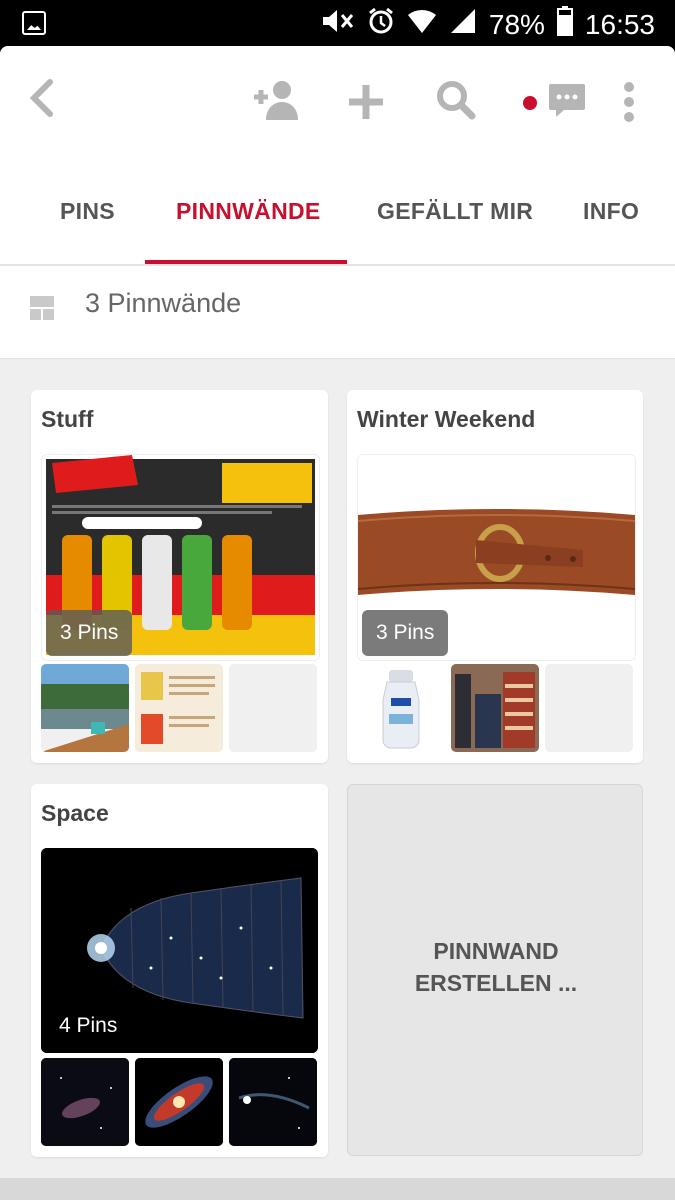 This screenshot has height=1200, width=675. I want to click on board-title: Space, so click(75, 813).